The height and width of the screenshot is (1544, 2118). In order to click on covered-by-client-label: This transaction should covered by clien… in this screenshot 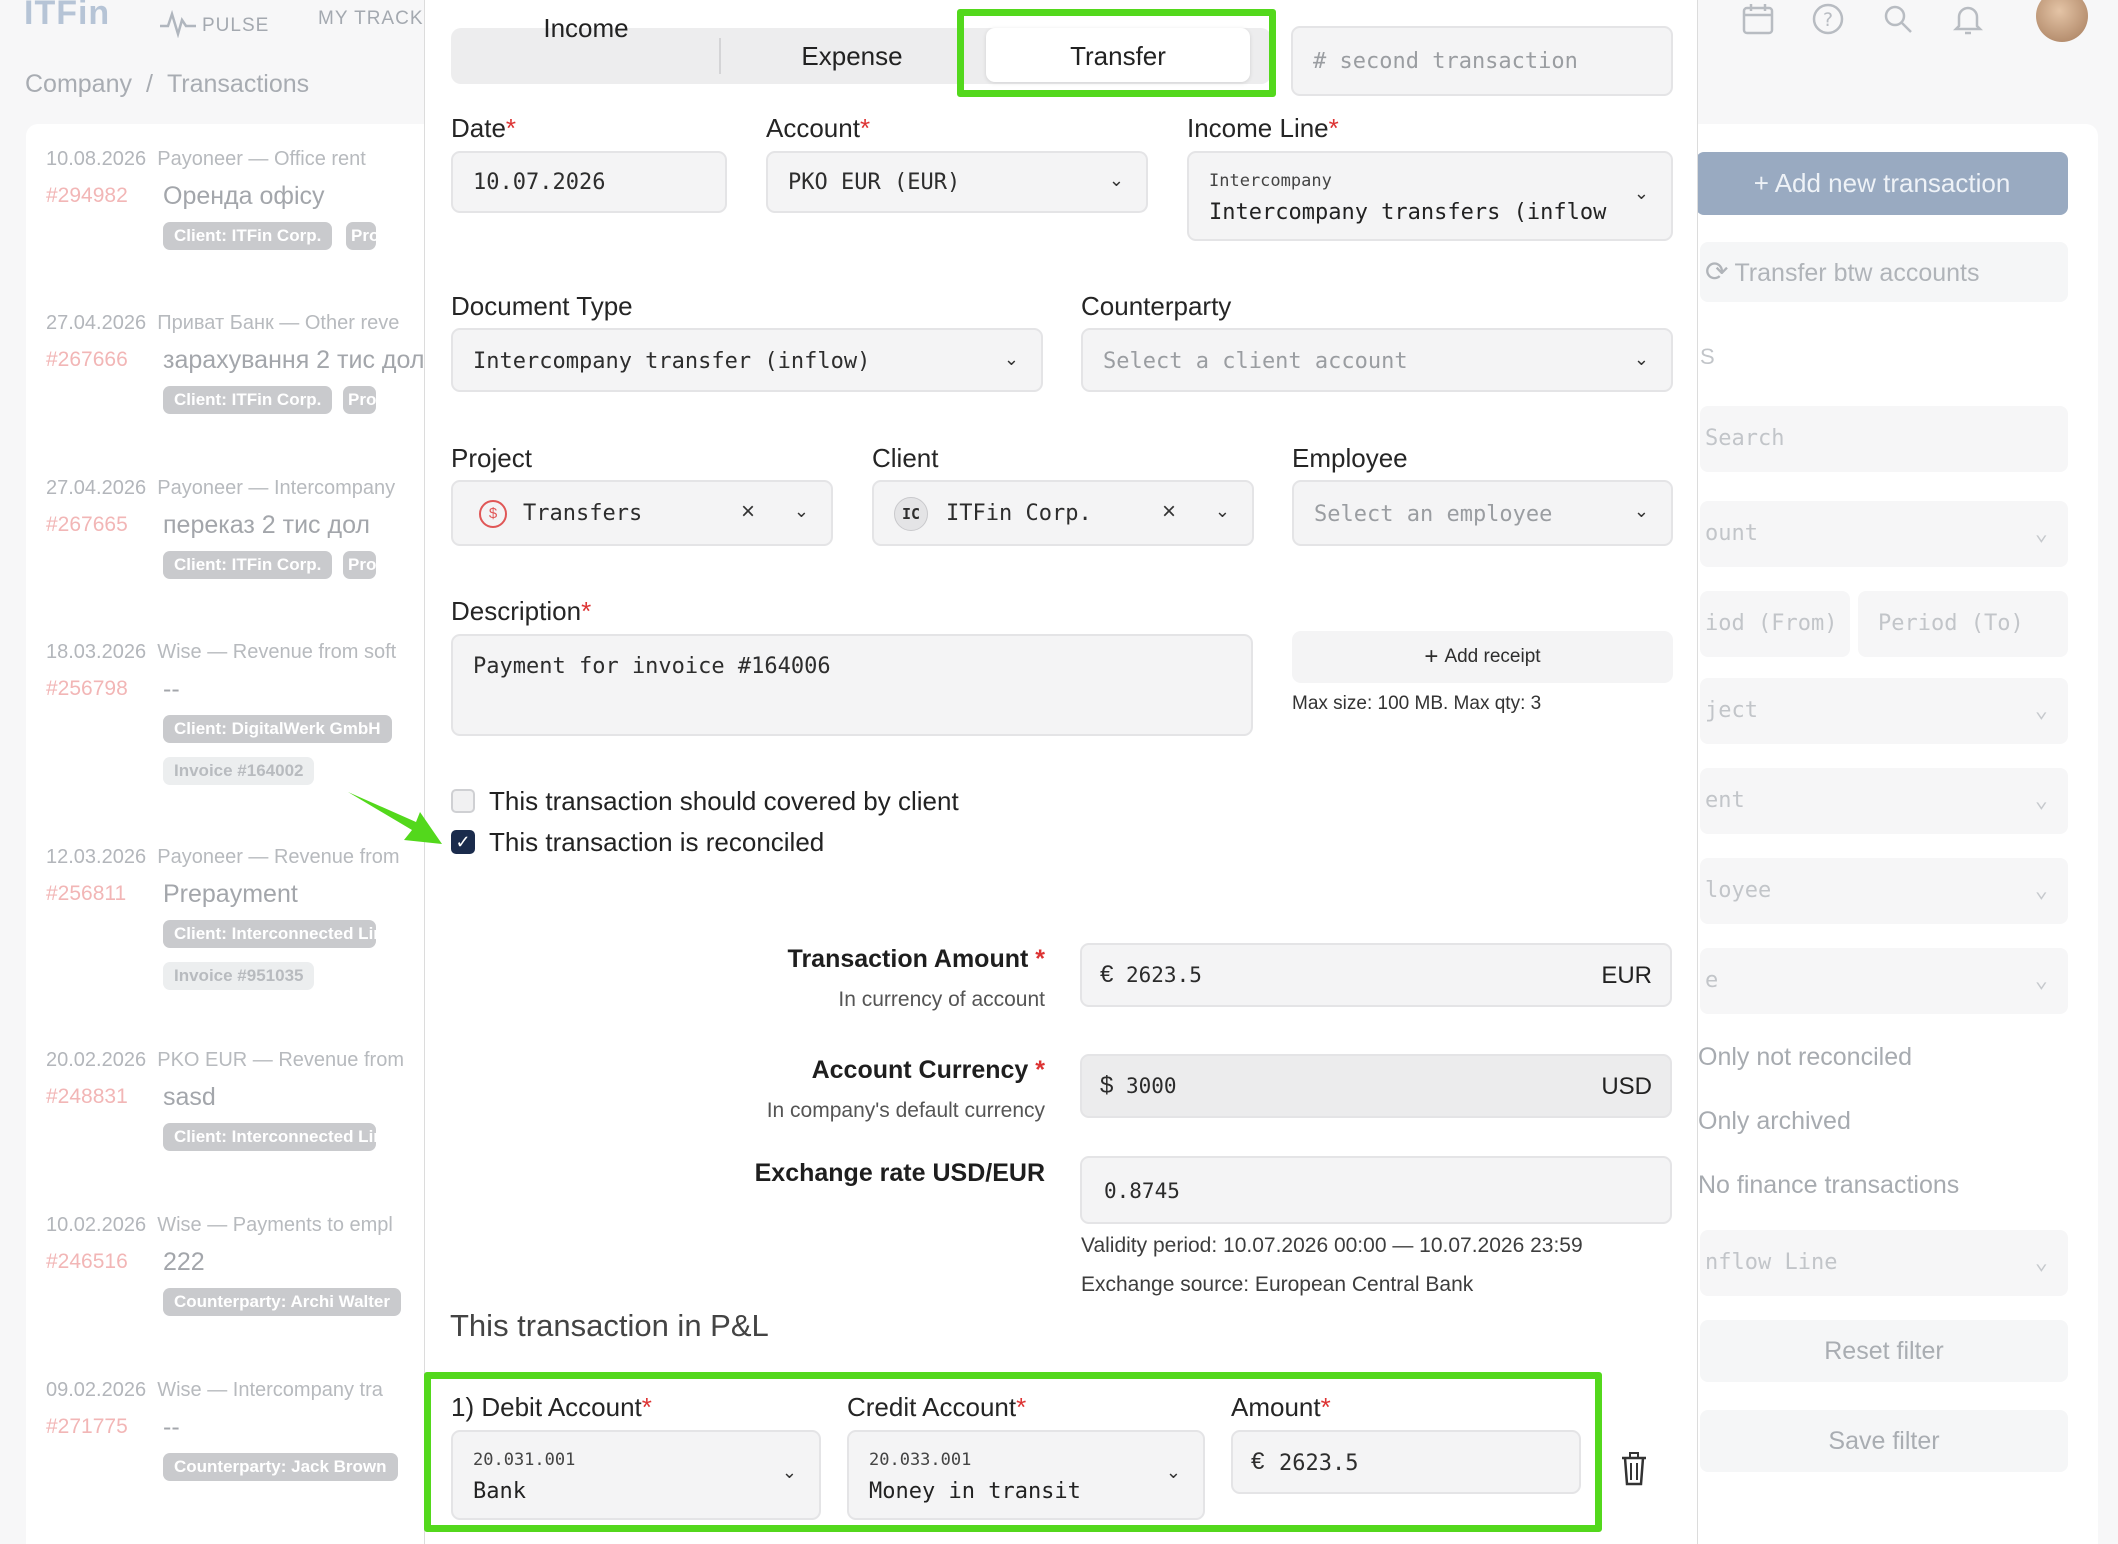, I will do `click(724, 801)`.